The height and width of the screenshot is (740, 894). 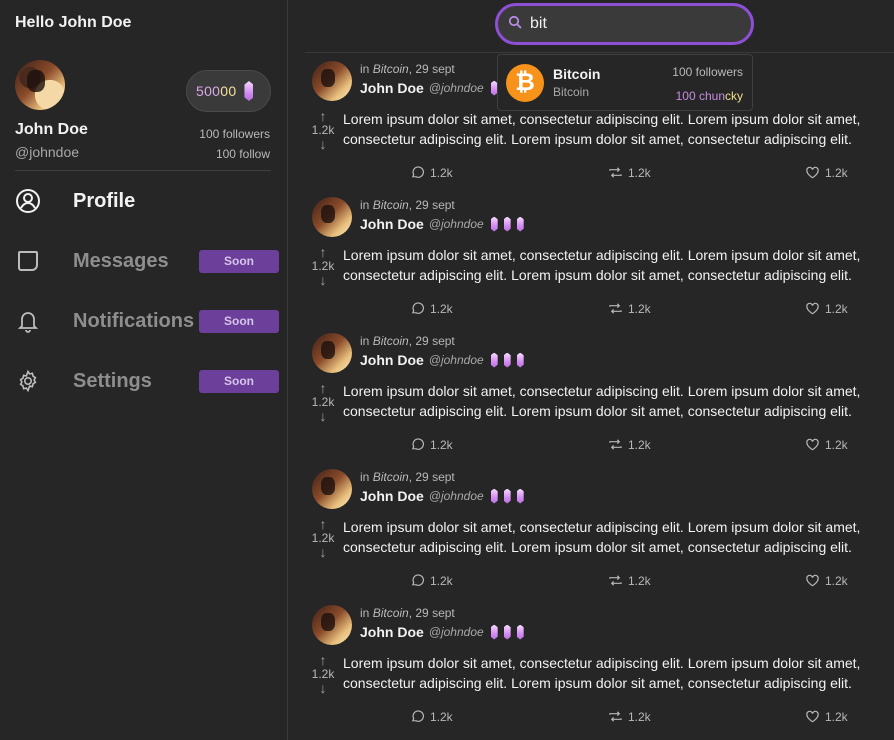 What do you see at coordinates (51, 129) in the screenshot?
I see `user-name: John Doe` at bounding box center [51, 129].